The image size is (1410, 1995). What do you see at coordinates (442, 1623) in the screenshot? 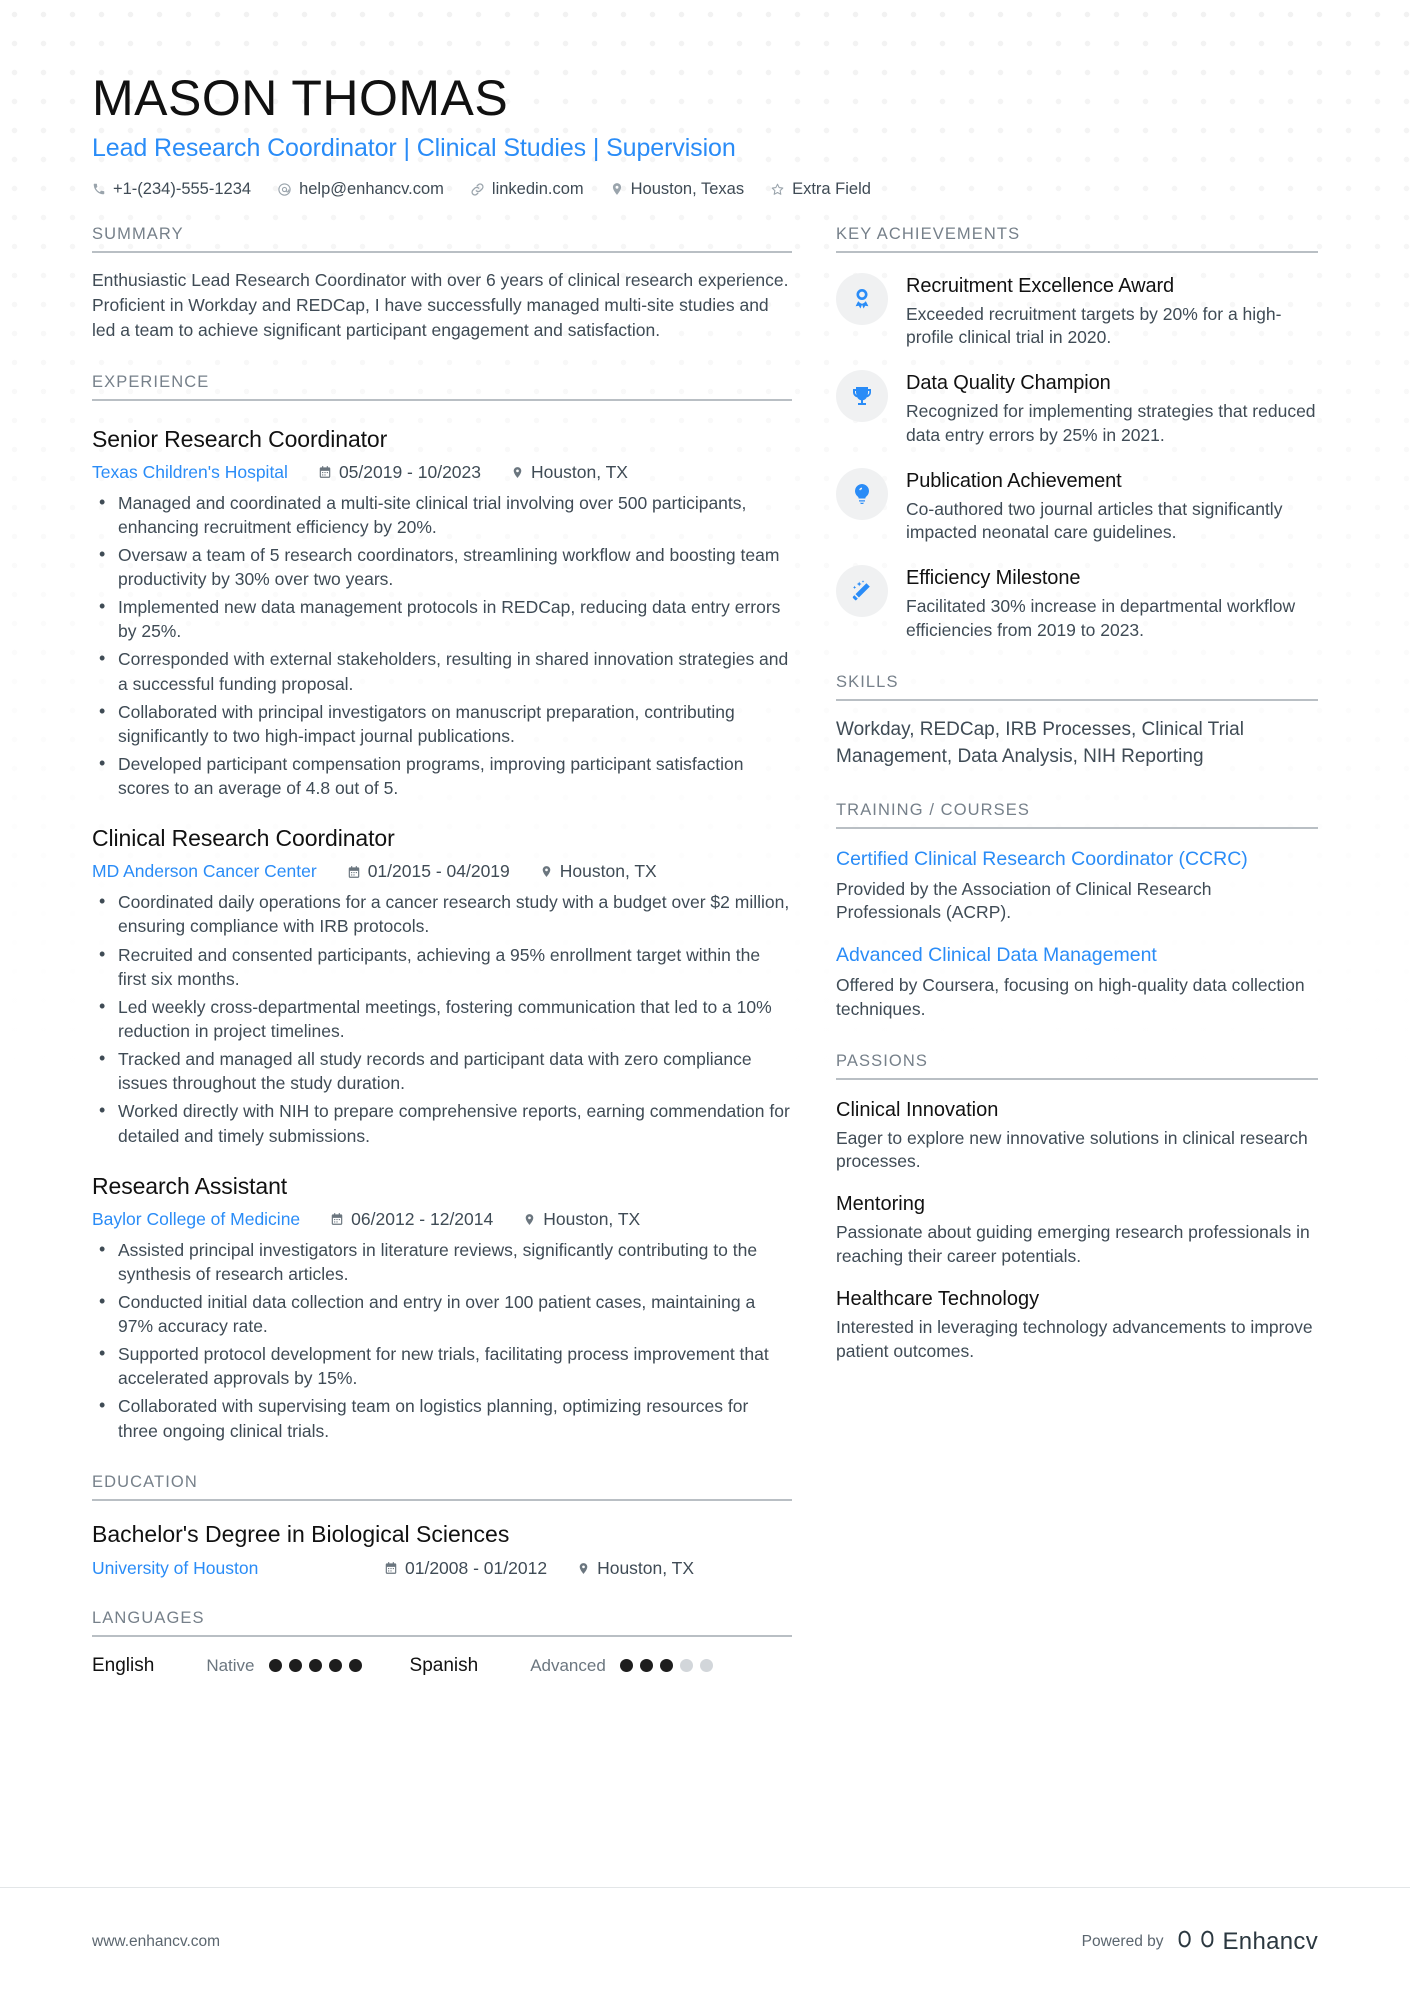
I see `languages-section-title: LANGUAGES` at bounding box center [442, 1623].